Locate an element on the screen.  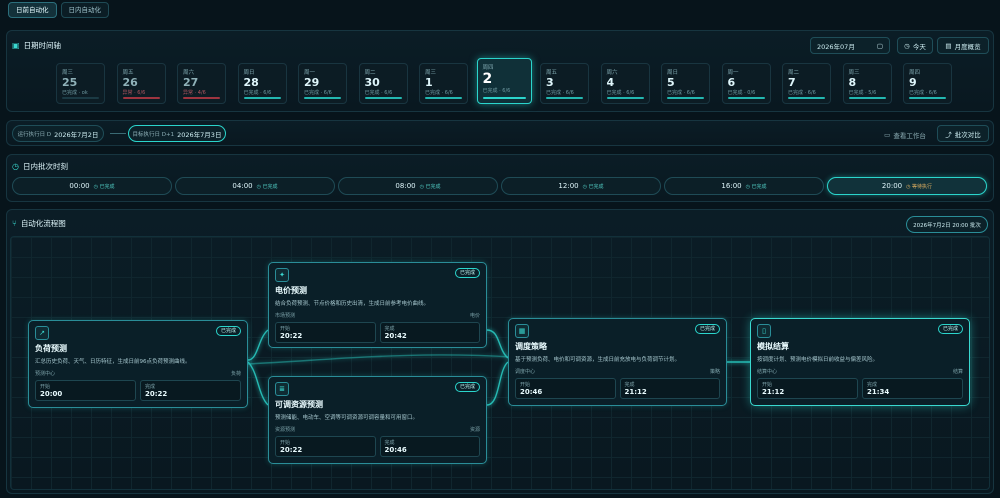
database-icon: ≣ is located at coordinates (282, 389).